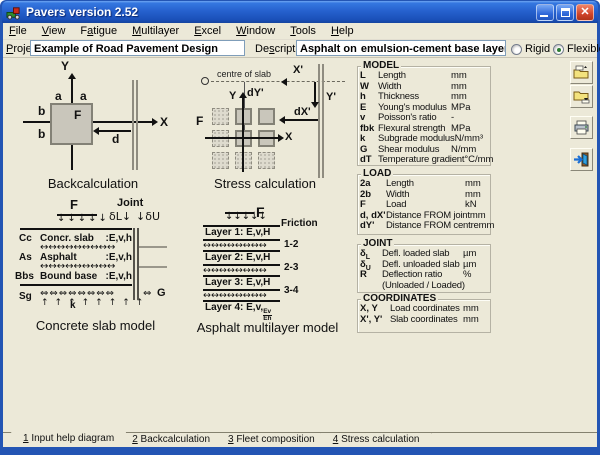 This screenshot has width=600, height=455. What do you see at coordinates (76, 229) in the screenshot?
I see `slab-surface-line` at bounding box center [76, 229].